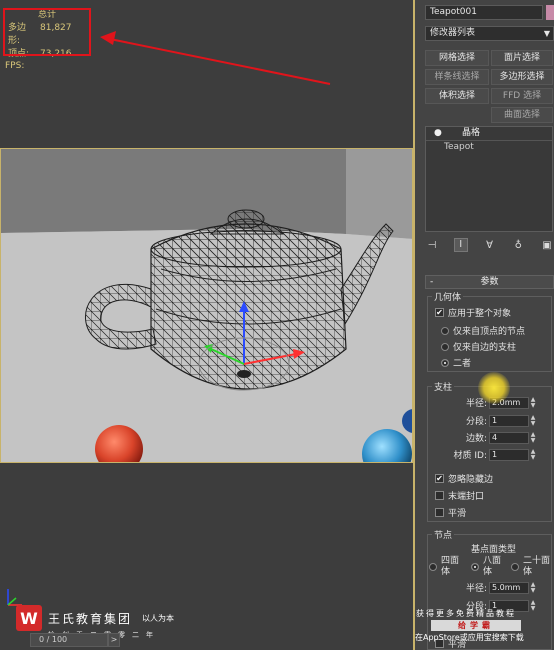 The width and height of the screenshot is (554, 650). I want to click on joint-radius-value: 5.0mm, so click(509, 587).